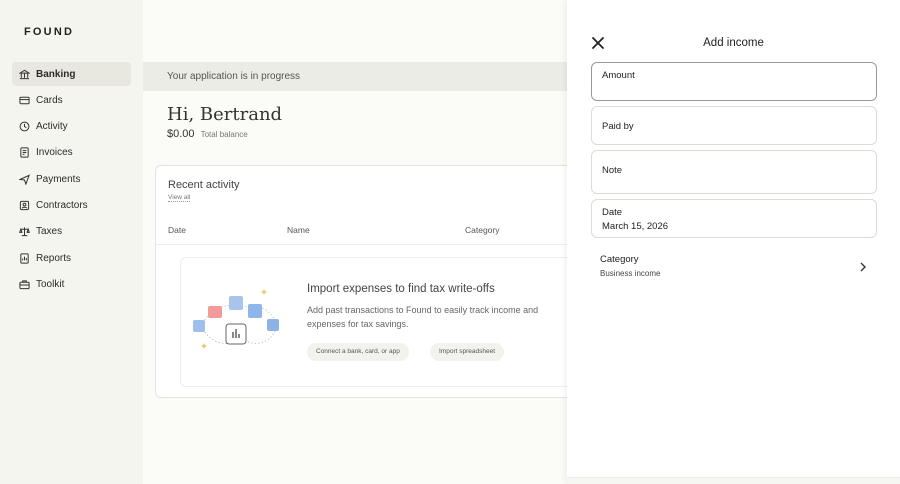  Describe the element at coordinates (62, 205) in the screenshot. I see `sidebar-item-label: Contractors` at that location.